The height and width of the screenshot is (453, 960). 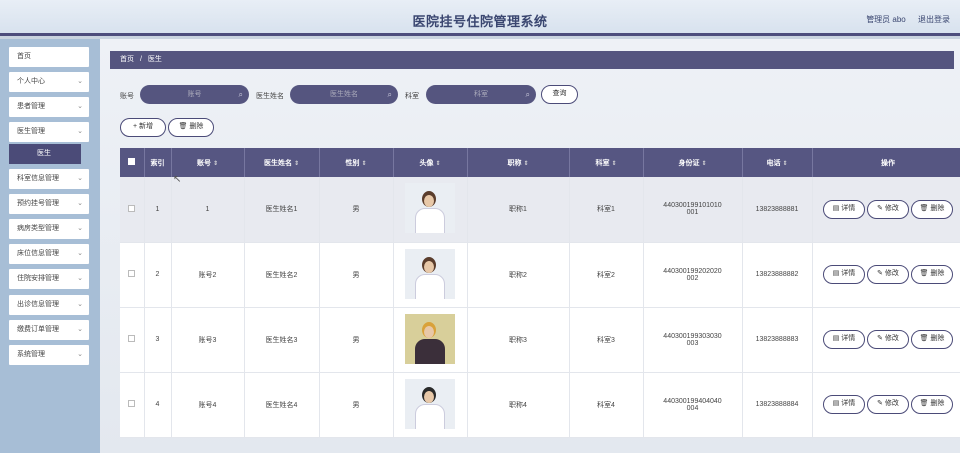 What do you see at coordinates (925, 403) in the screenshot?
I see `trash-icon: 🗑` at bounding box center [925, 403].